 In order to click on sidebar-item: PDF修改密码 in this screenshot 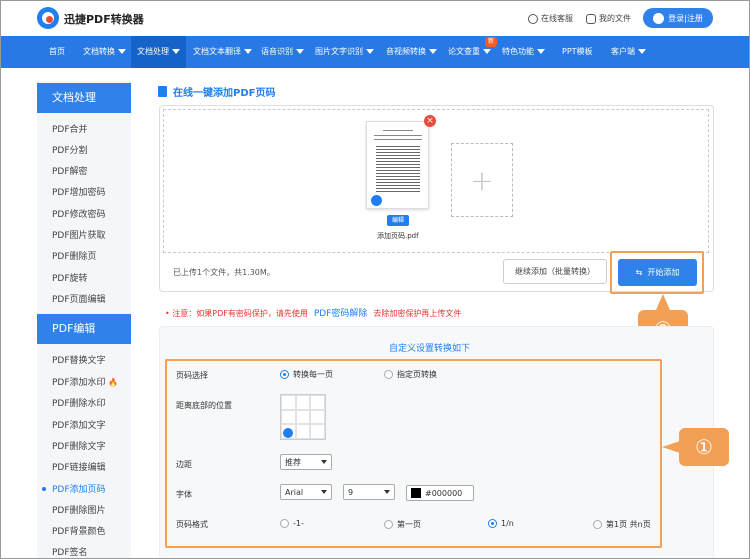, I will do `click(79, 213)`.